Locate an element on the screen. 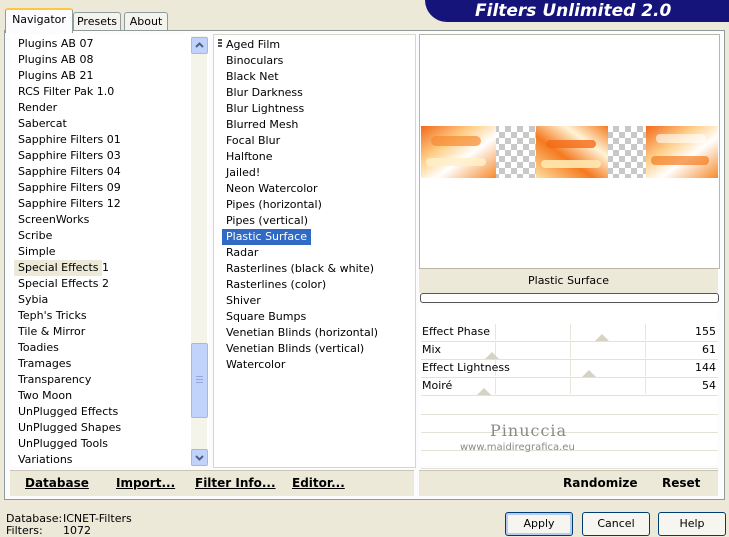 The height and width of the screenshot is (537, 729). cancel-button: Cancel is located at coordinates (616, 524).